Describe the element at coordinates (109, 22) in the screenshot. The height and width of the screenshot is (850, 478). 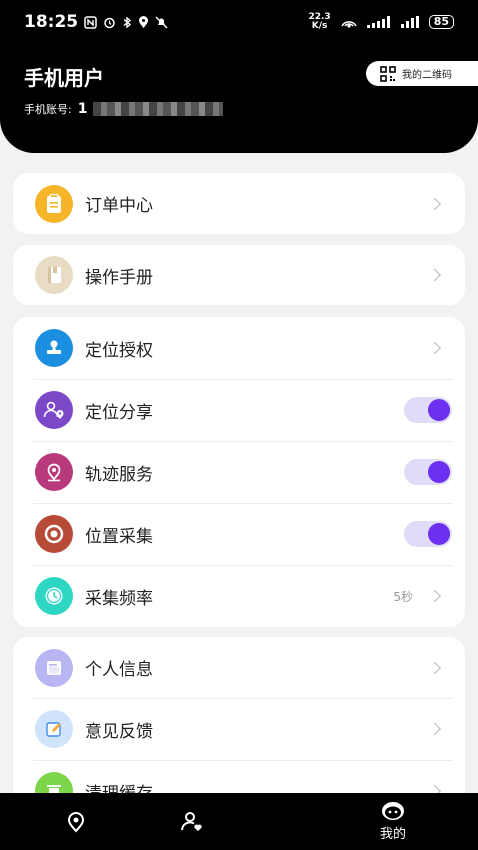
I see `alarm-icon` at that location.